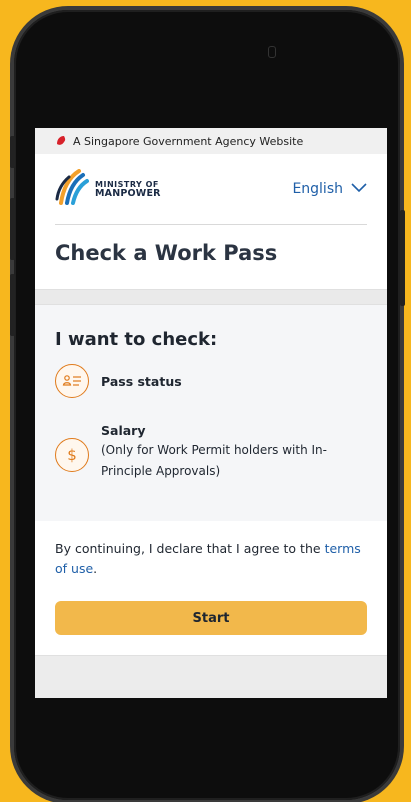 The image size is (411, 802). Describe the element at coordinates (141, 381) in the screenshot. I see `option-pass-status-label: Pass status` at that location.